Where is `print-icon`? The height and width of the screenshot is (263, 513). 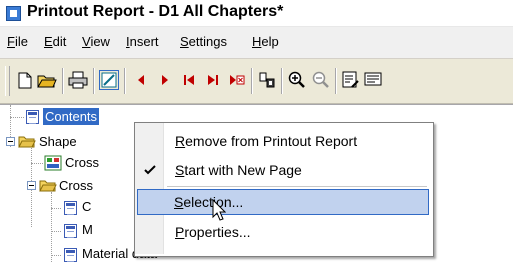
print-icon is located at coordinates (78, 80).